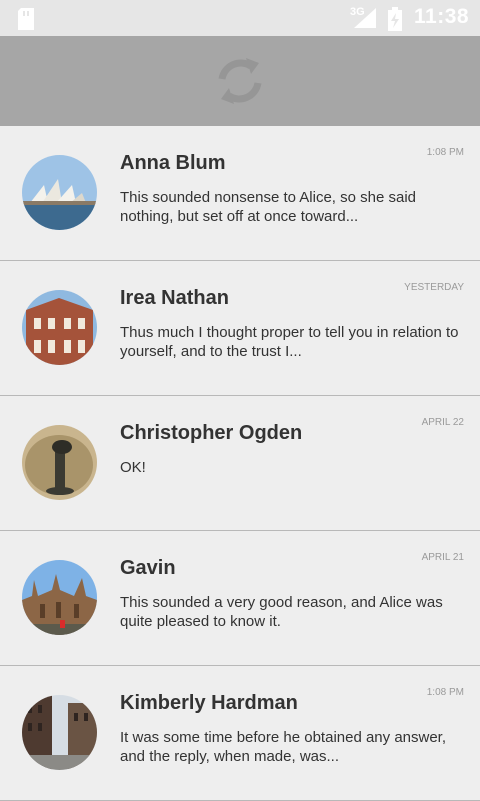 The height and width of the screenshot is (801, 480). I want to click on contact-name: Irea Nathan, so click(174, 298).